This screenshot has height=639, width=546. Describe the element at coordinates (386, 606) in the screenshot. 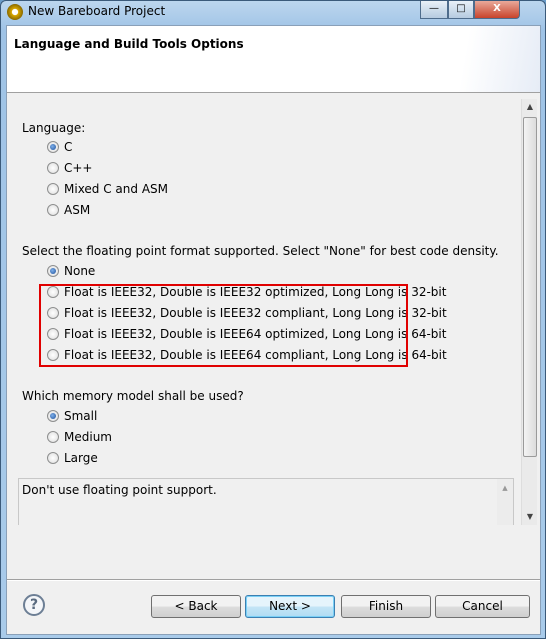

I see `finish-button: Finish` at that location.